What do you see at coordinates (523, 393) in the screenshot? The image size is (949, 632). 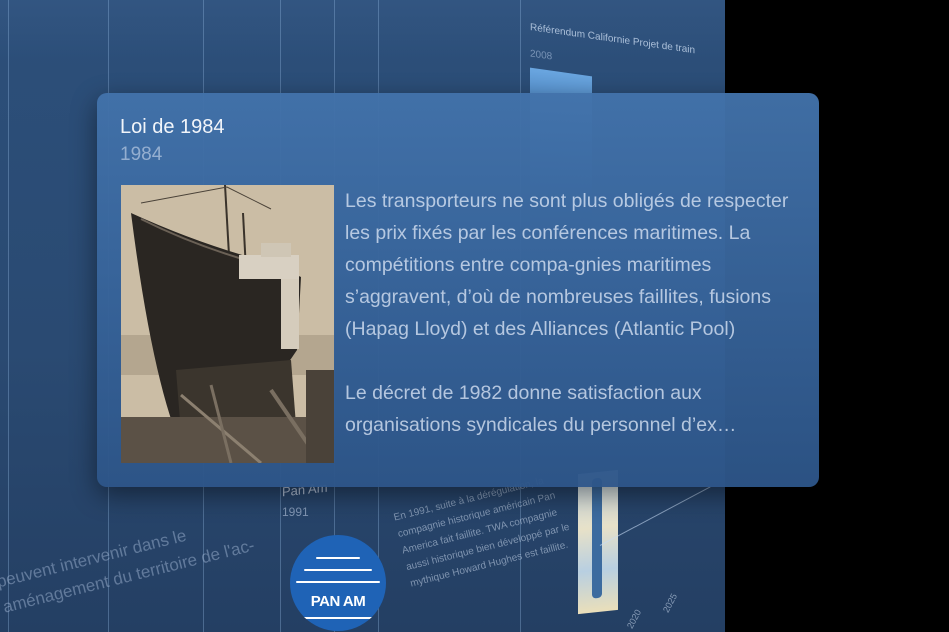 I see `description-line: Le décret de 1982 donne satisfaction aux` at bounding box center [523, 393].